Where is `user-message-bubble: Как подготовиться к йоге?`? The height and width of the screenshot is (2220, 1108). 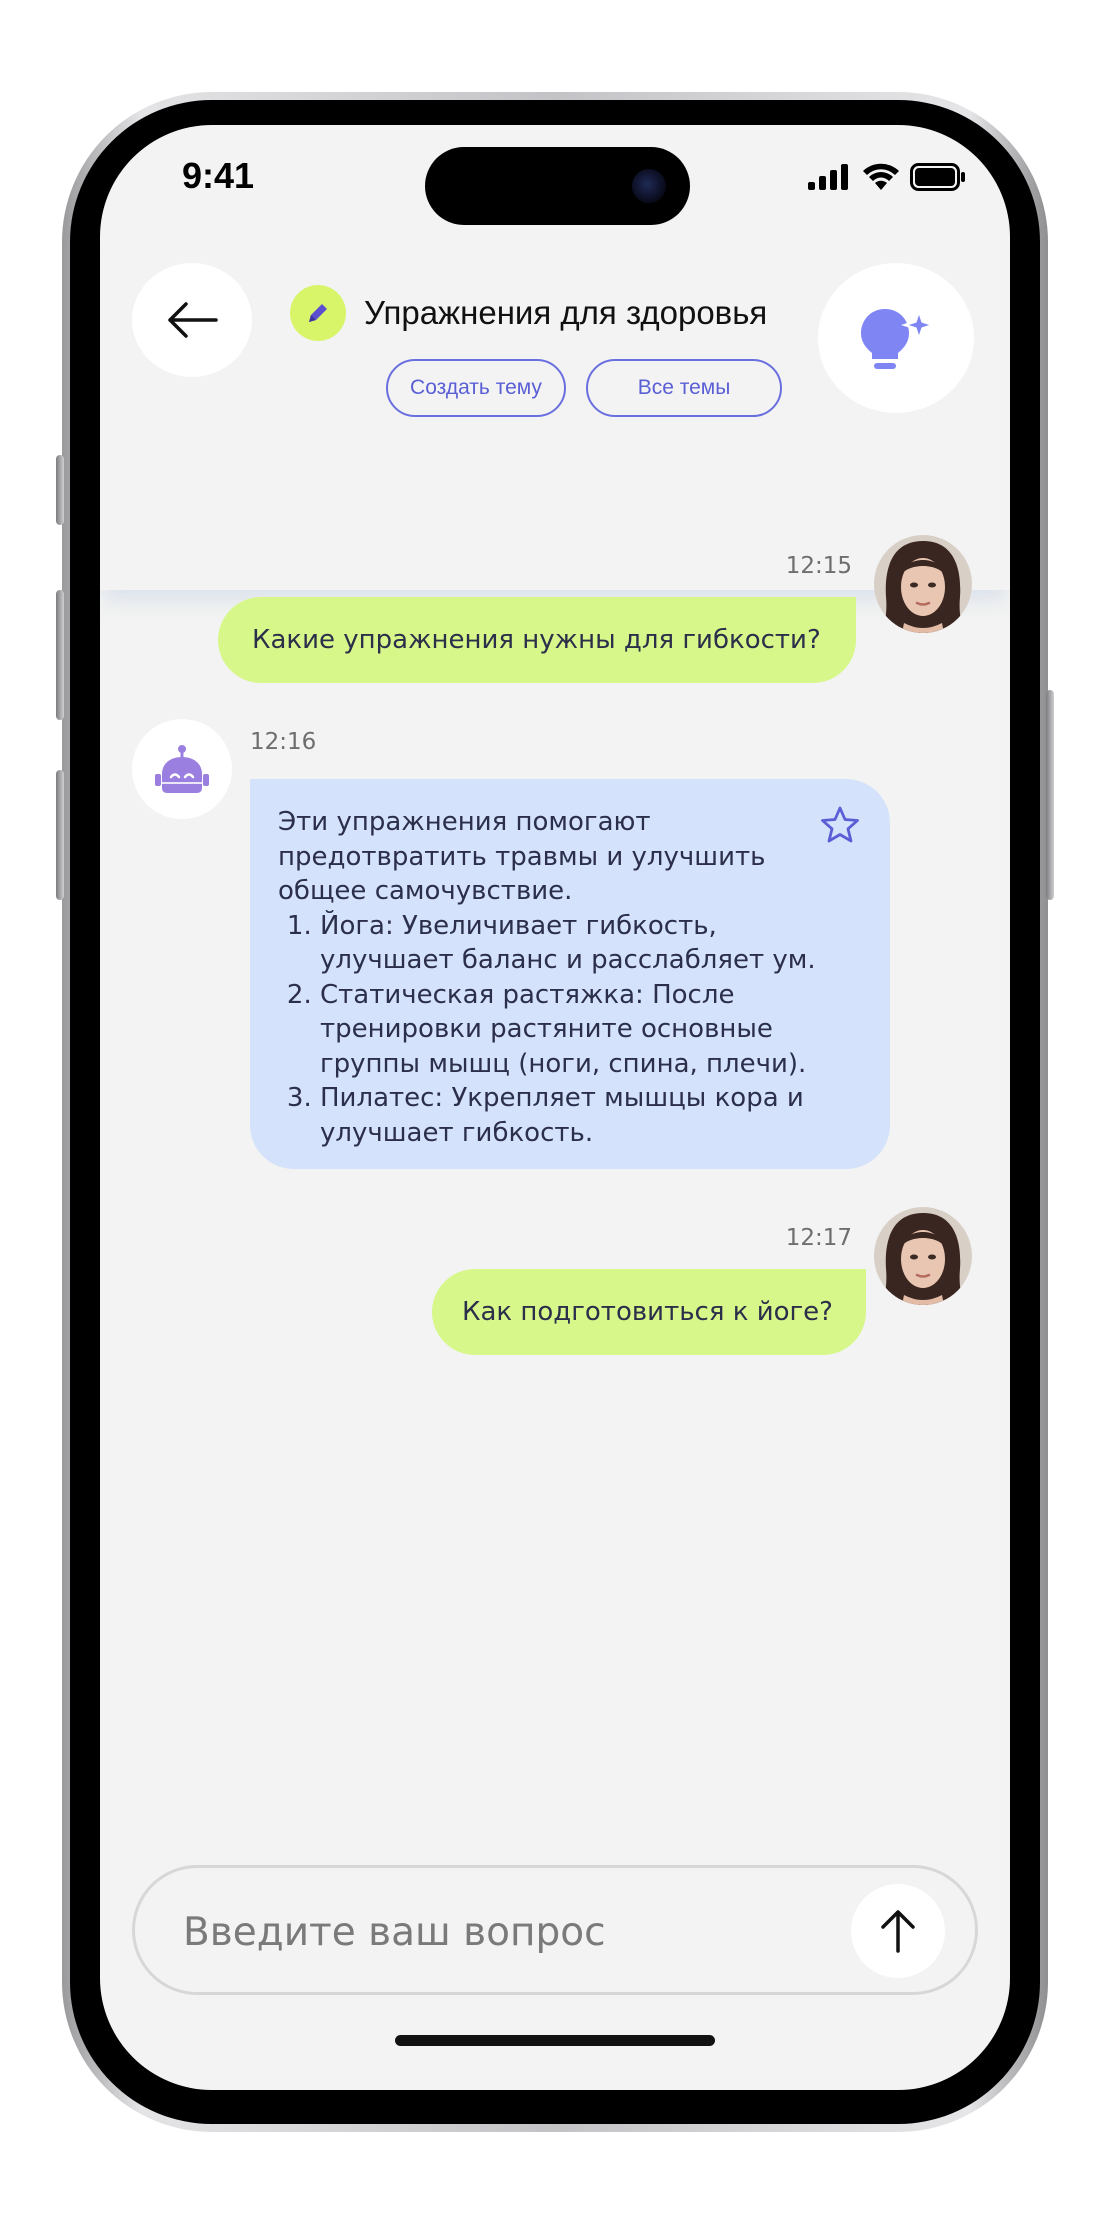 user-message-bubble: Как подготовиться к йоге? is located at coordinates (649, 1312).